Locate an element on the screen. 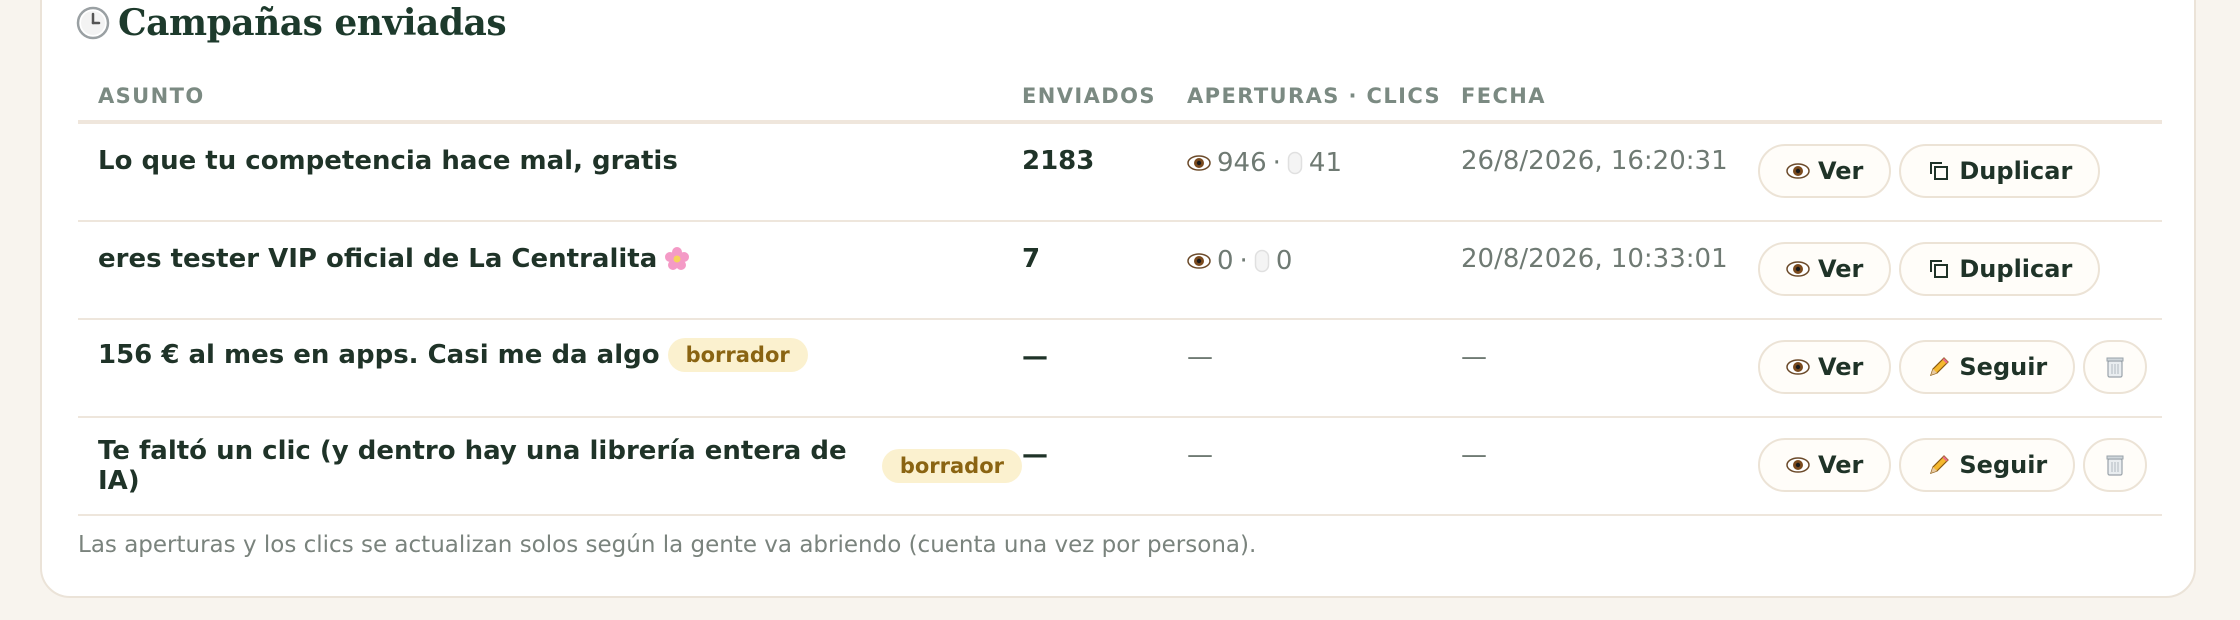  campaign-subject: 156 € al mes en apps. Casi me da algo is located at coordinates (379, 355).